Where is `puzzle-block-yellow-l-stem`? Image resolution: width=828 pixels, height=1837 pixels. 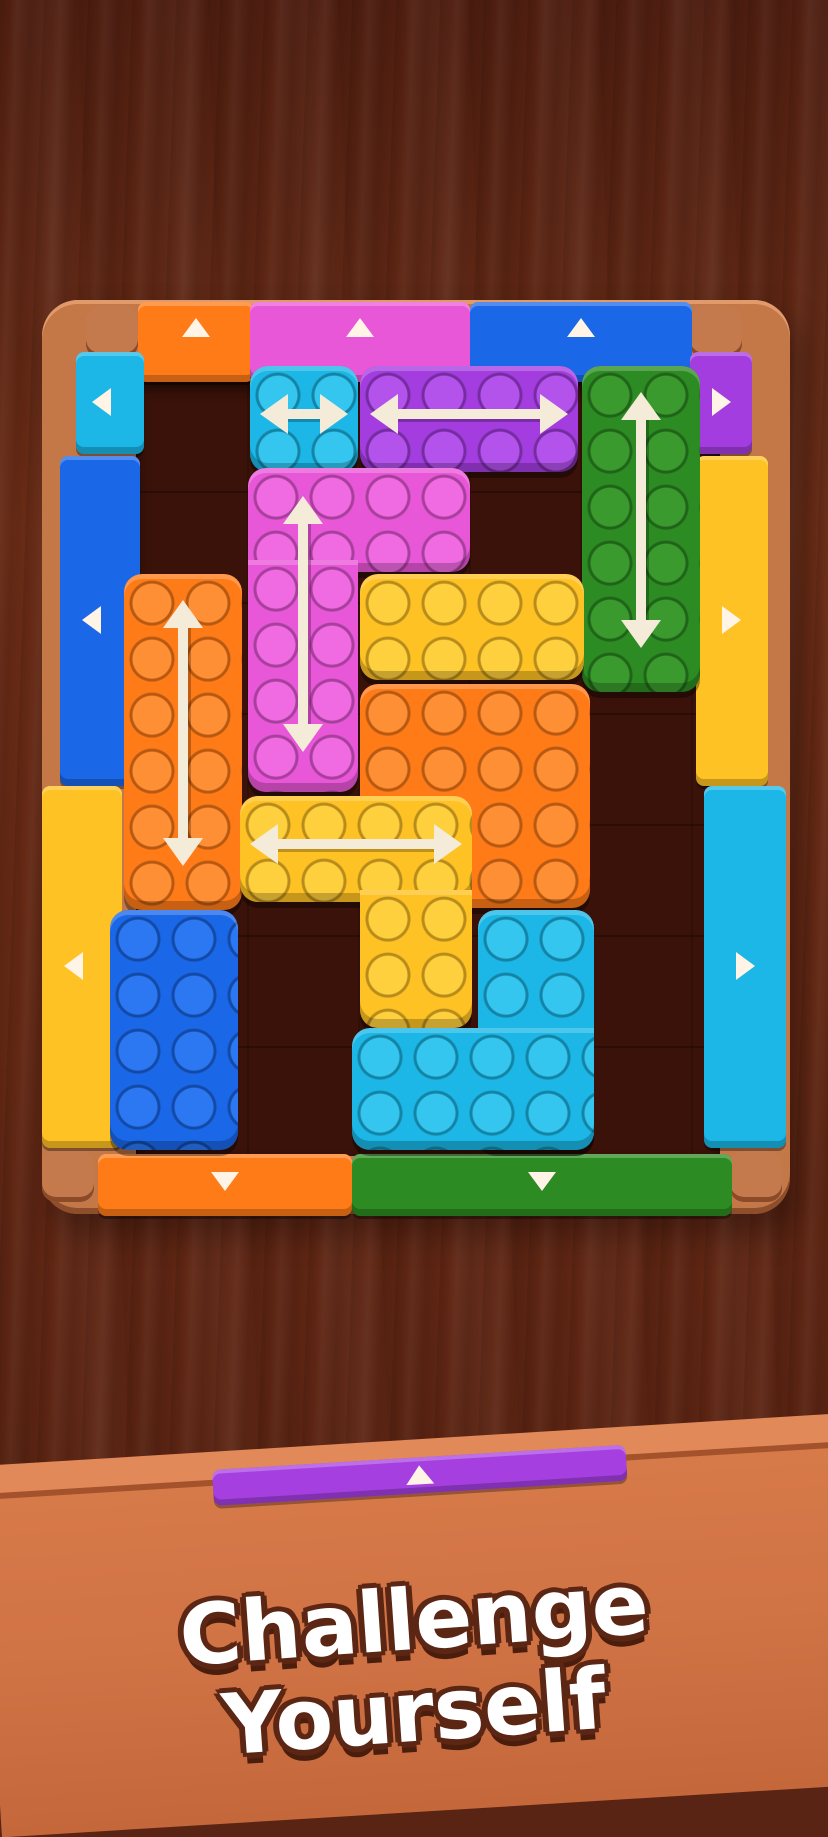 puzzle-block-yellow-l-stem is located at coordinates (416, 959).